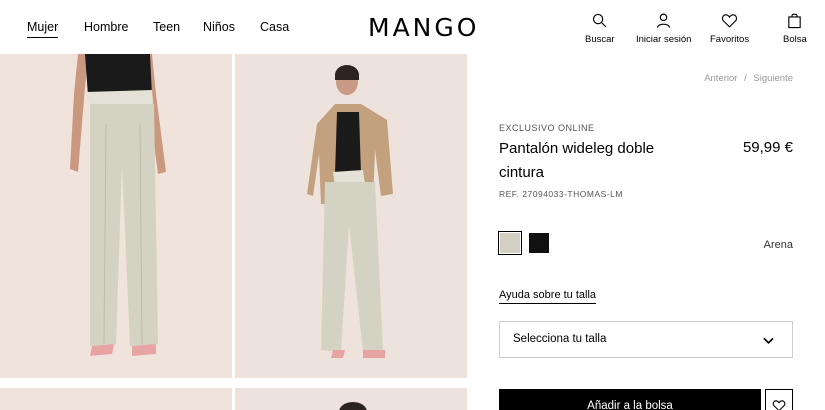 Image resolution: width=825 pixels, height=410 pixels. Describe the element at coordinates (539, 243) in the screenshot. I see `color-swatch-black` at that location.